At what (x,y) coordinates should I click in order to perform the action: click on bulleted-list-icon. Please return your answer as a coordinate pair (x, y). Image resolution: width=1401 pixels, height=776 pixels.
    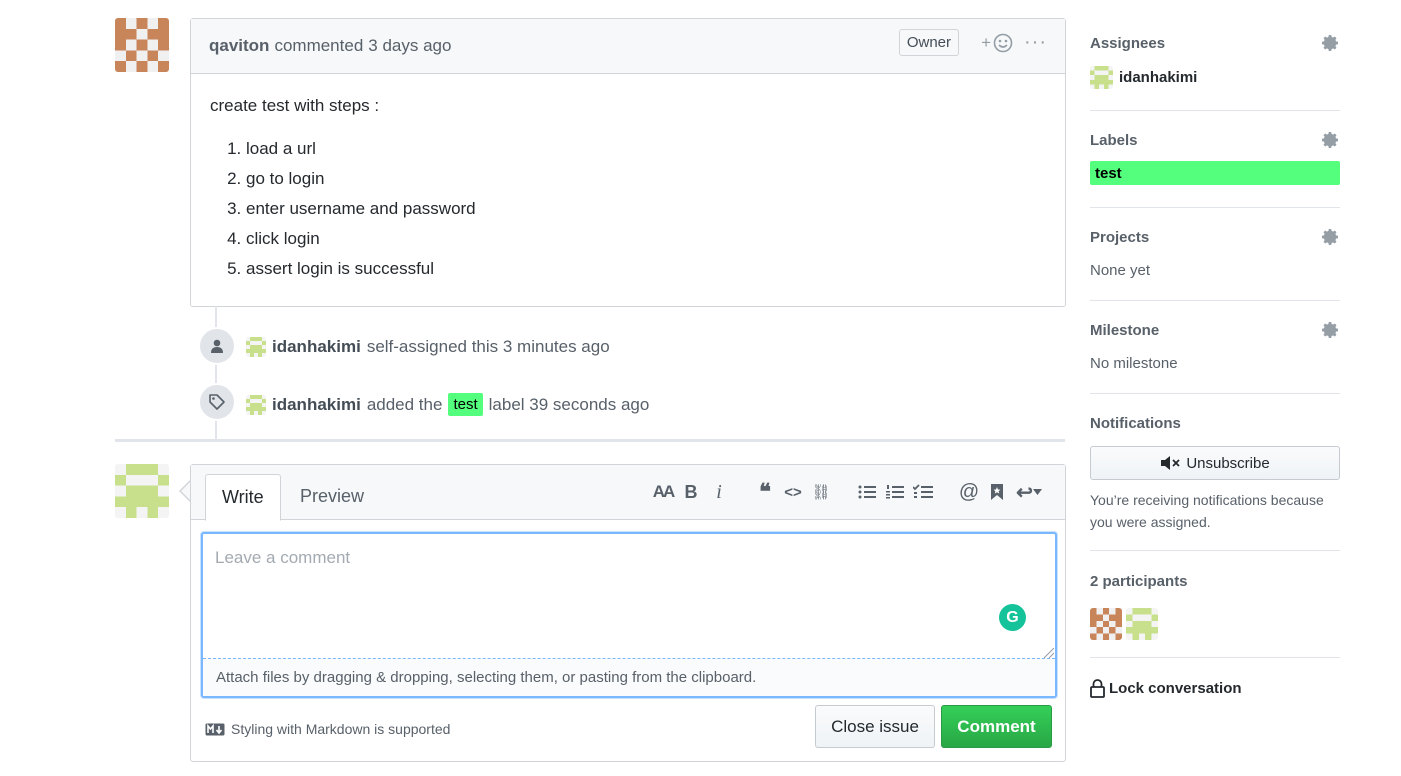
    Looking at the image, I should click on (867, 492).